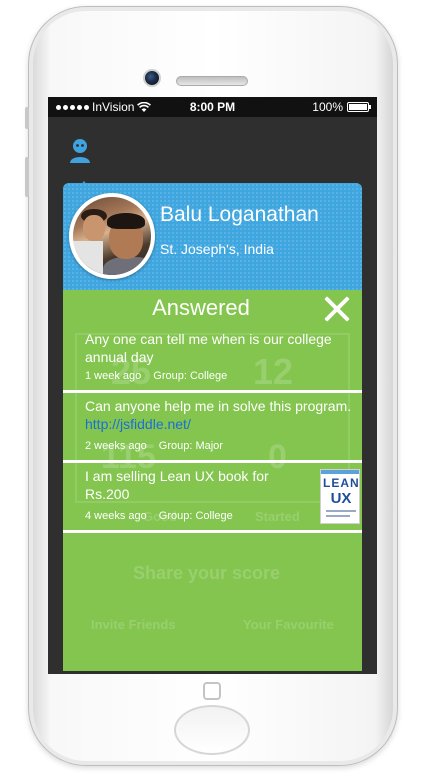 This screenshot has width=425, height=780. I want to click on question-meta: 1 week ago Group: College, so click(156, 376).